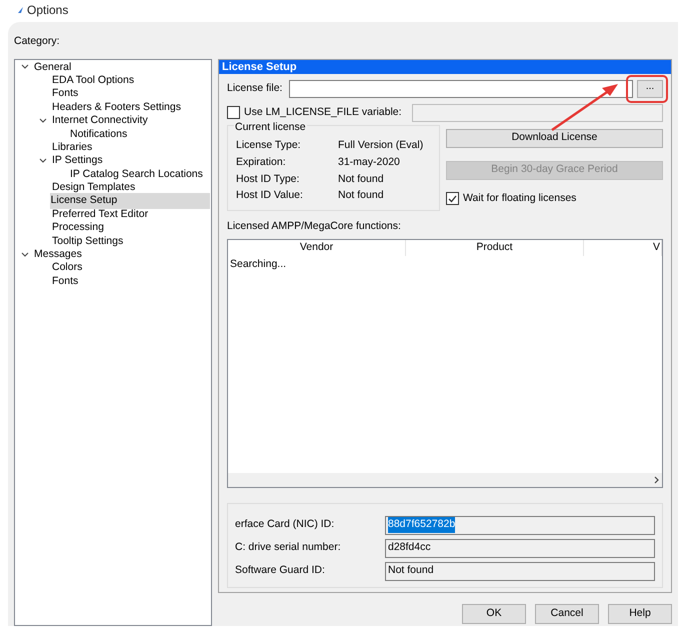 The height and width of the screenshot is (628, 681). I want to click on column-header: Product, so click(495, 248).